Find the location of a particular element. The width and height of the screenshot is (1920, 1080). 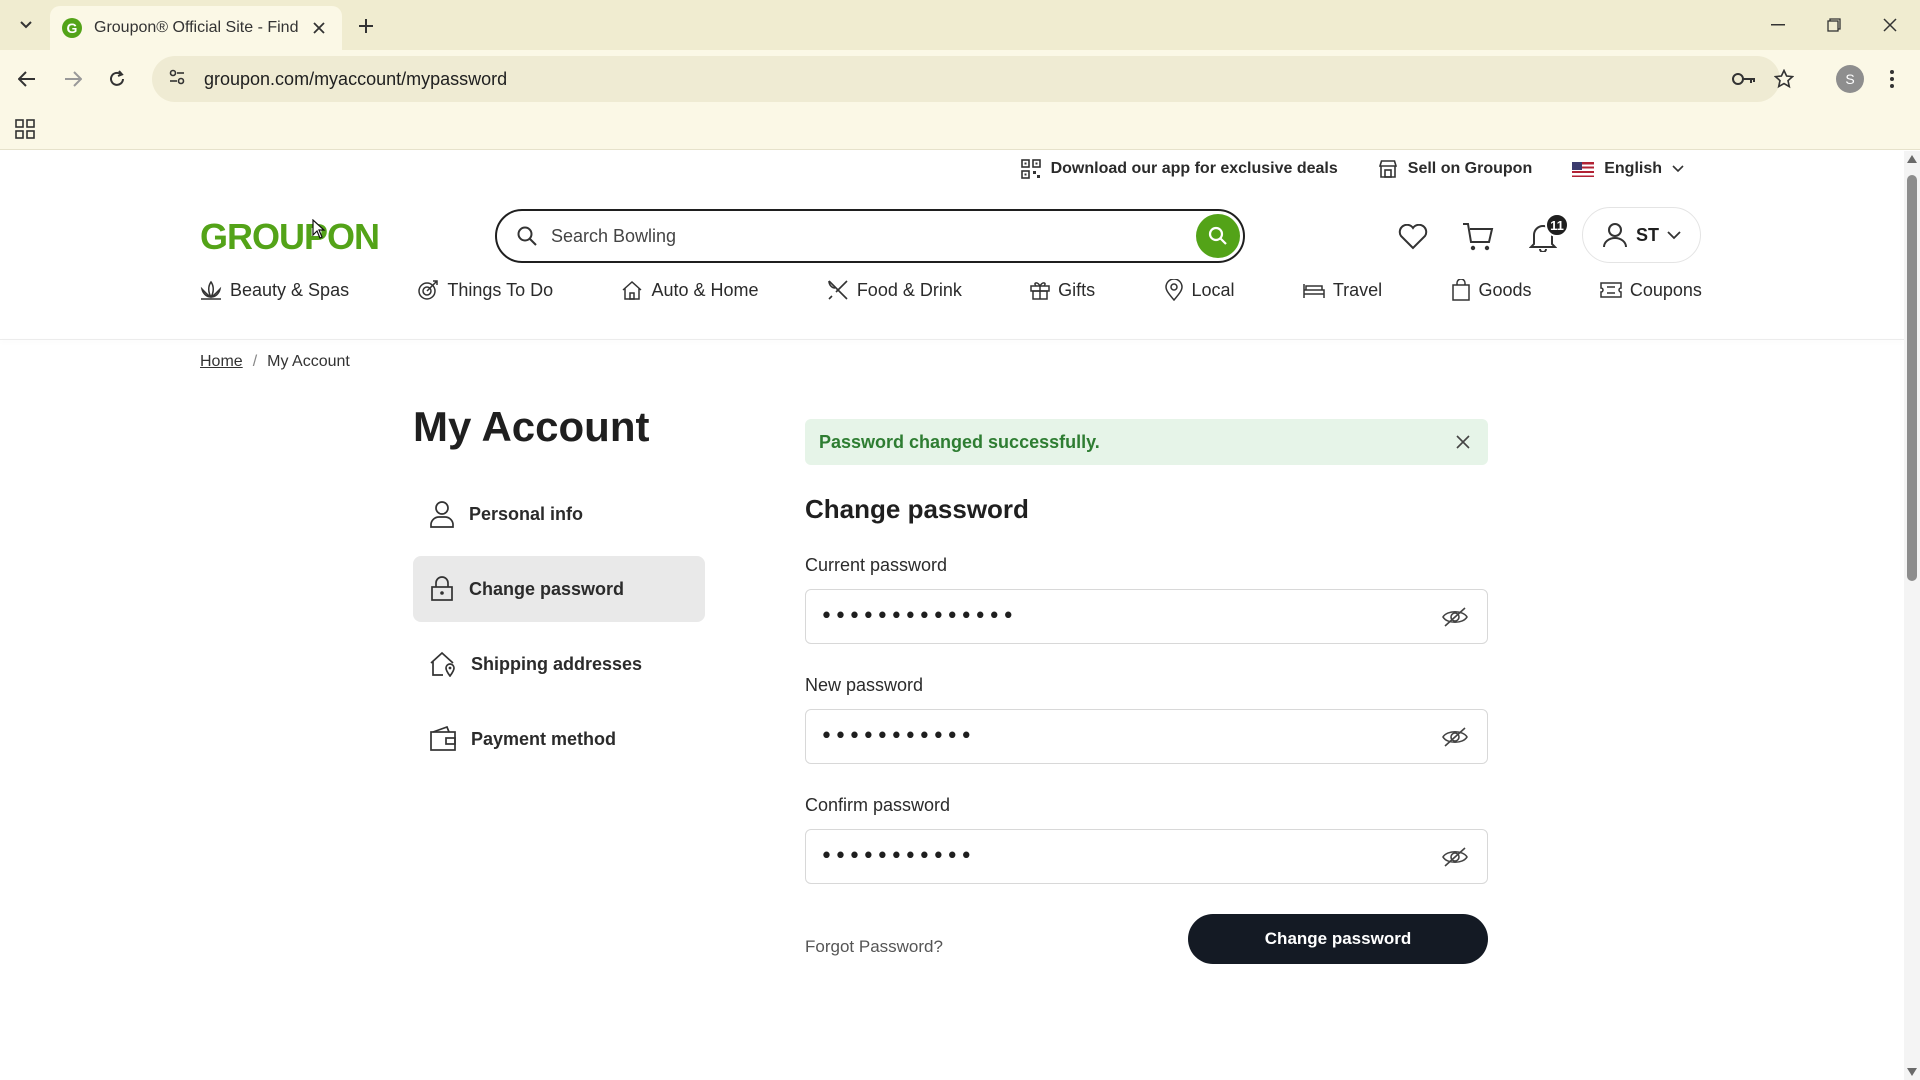

confirm-password-field is located at coordinates (1146, 856).